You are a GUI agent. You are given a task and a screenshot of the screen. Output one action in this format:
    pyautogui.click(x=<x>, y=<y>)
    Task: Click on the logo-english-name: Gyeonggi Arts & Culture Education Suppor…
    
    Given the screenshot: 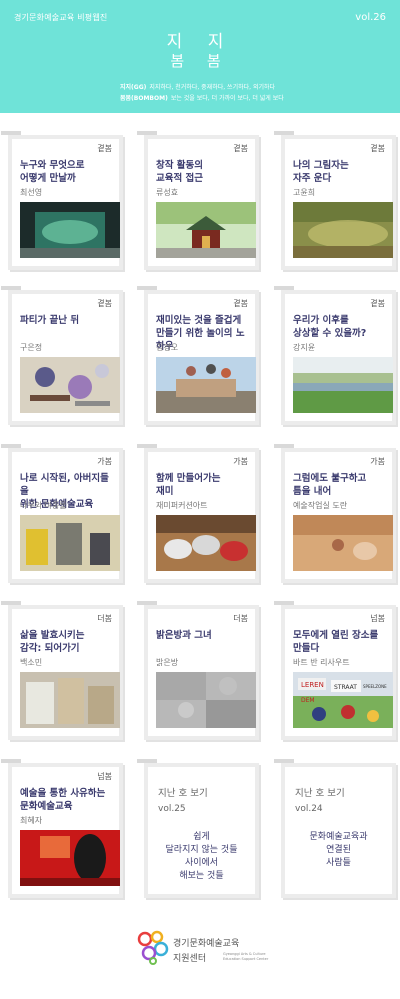 What is the action you would take?
    pyautogui.click(x=246, y=956)
    